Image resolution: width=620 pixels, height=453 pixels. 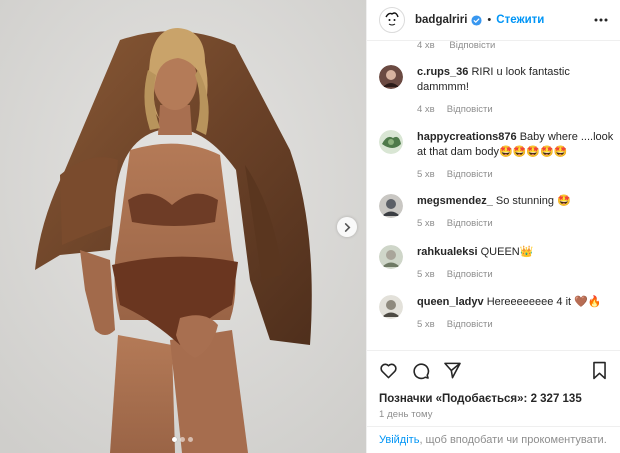 I want to click on comment-username: rahkualeksi, so click(x=447, y=252).